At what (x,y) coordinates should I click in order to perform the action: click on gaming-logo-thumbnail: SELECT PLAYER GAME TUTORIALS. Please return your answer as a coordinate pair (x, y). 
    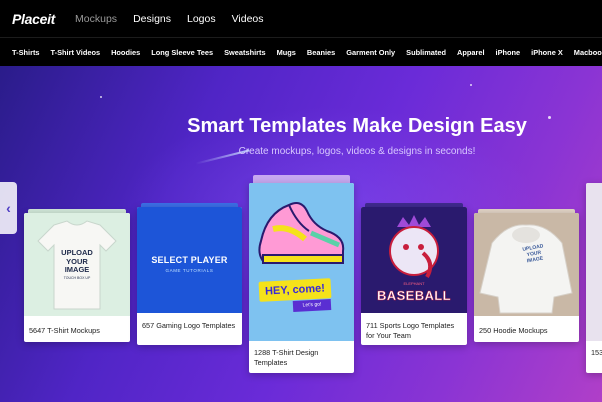
    Looking at the image, I should click on (189, 260).